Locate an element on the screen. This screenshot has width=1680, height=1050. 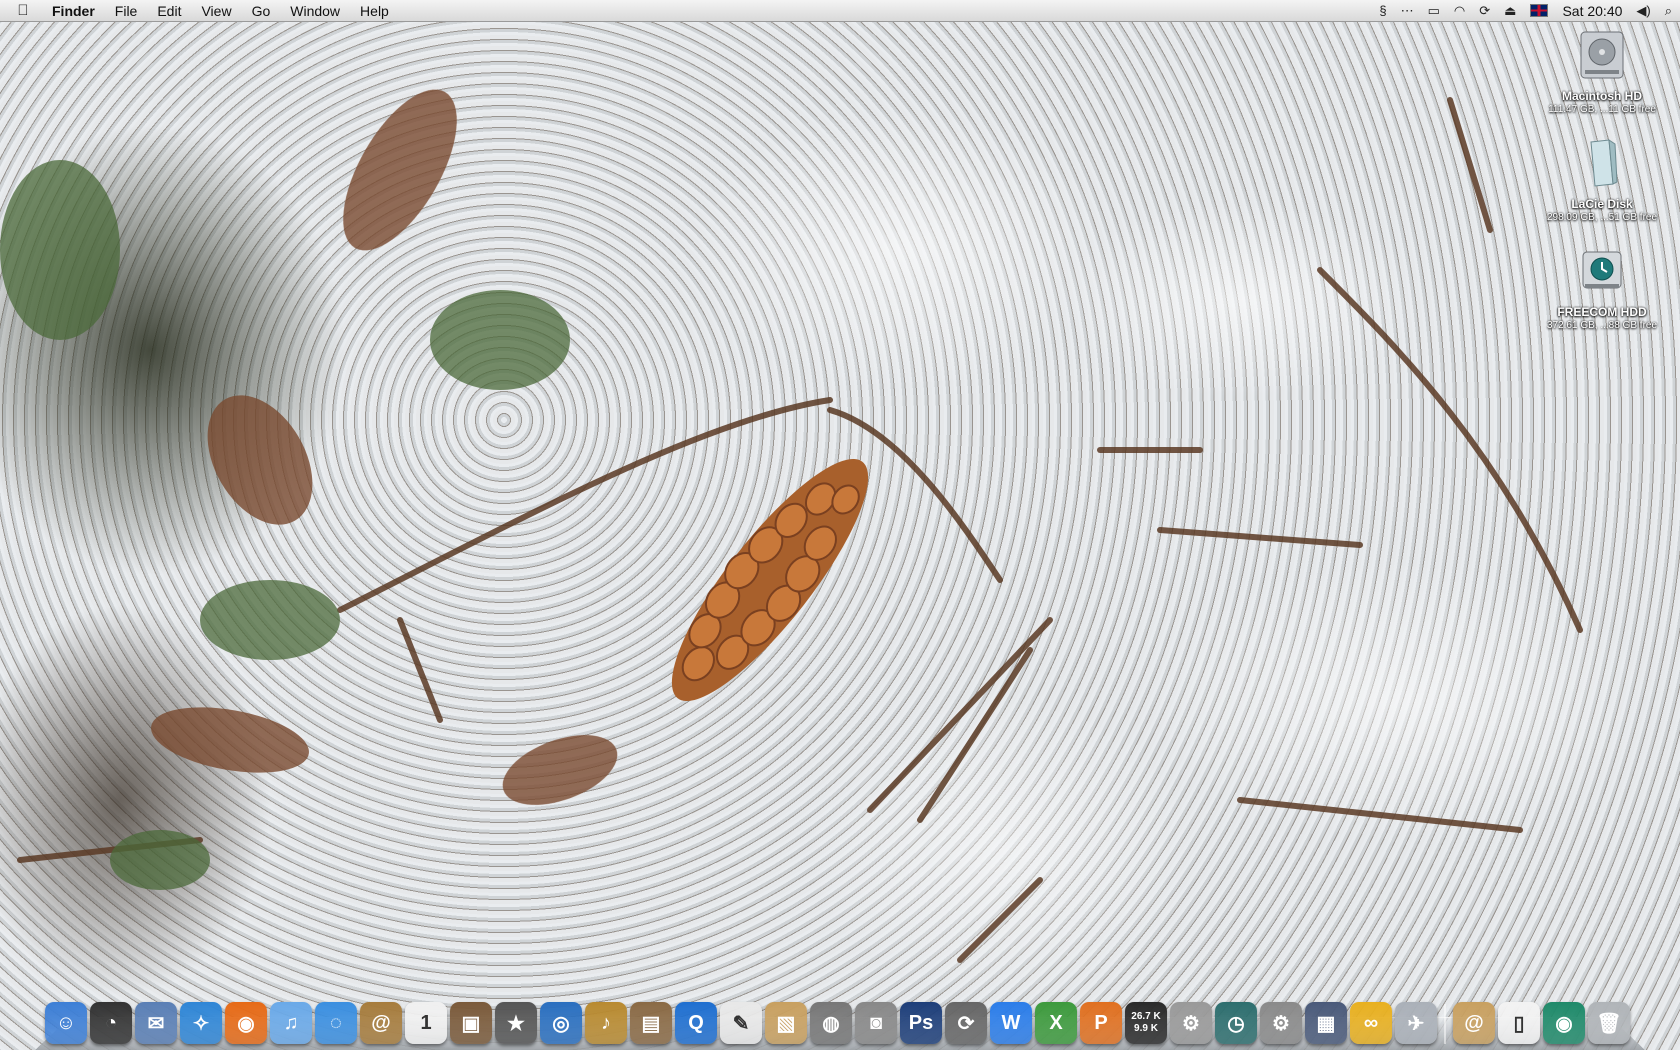
menu-go: Go is located at coordinates (261, 11).